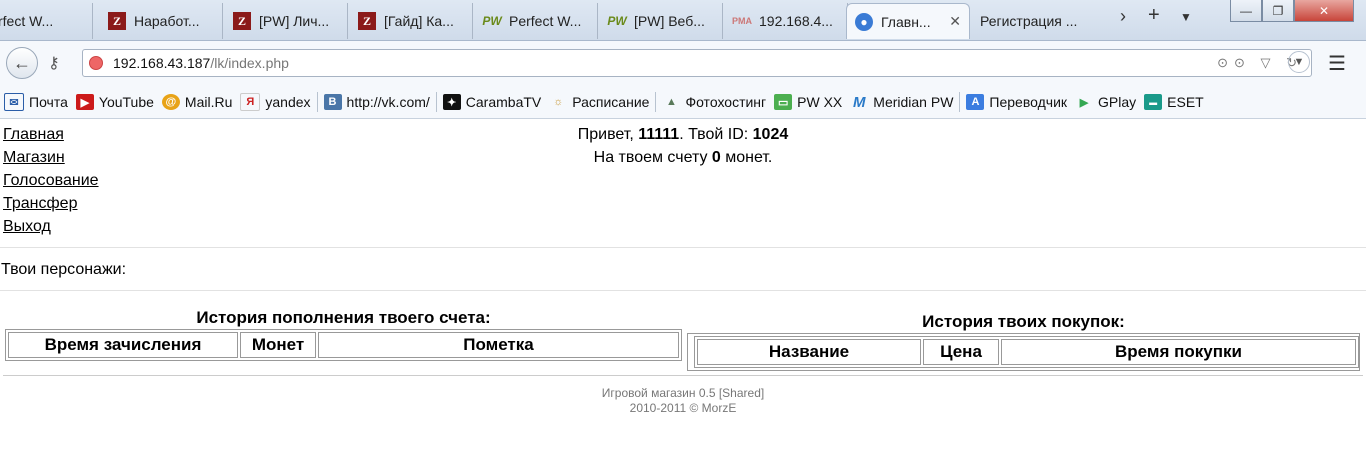 The width and height of the screenshot is (1366, 450). Describe the element at coordinates (652, 157) in the screenshot. I see `balance-prefix: На твоем счету` at that location.